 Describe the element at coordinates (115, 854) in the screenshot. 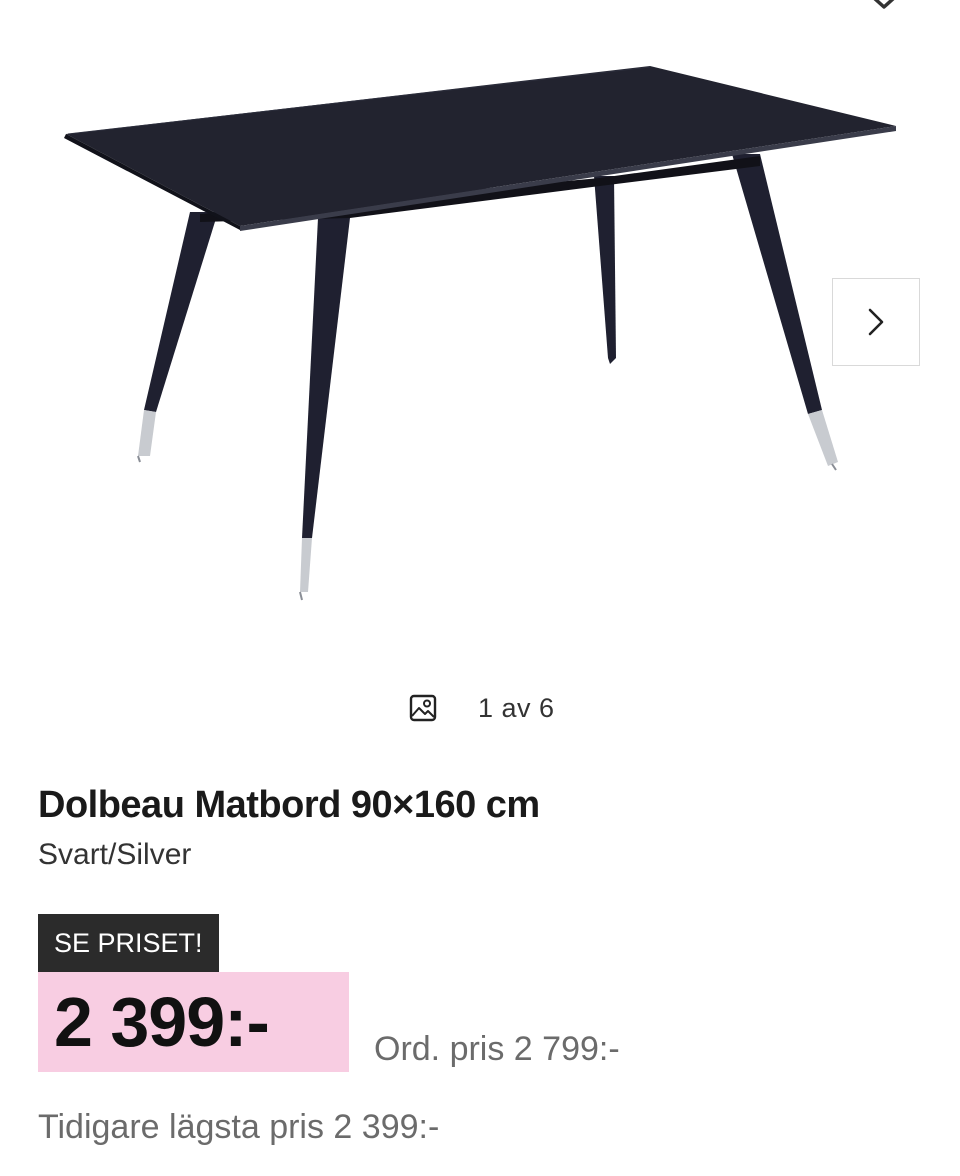

I see `product-variant: Svart/Silver` at that location.